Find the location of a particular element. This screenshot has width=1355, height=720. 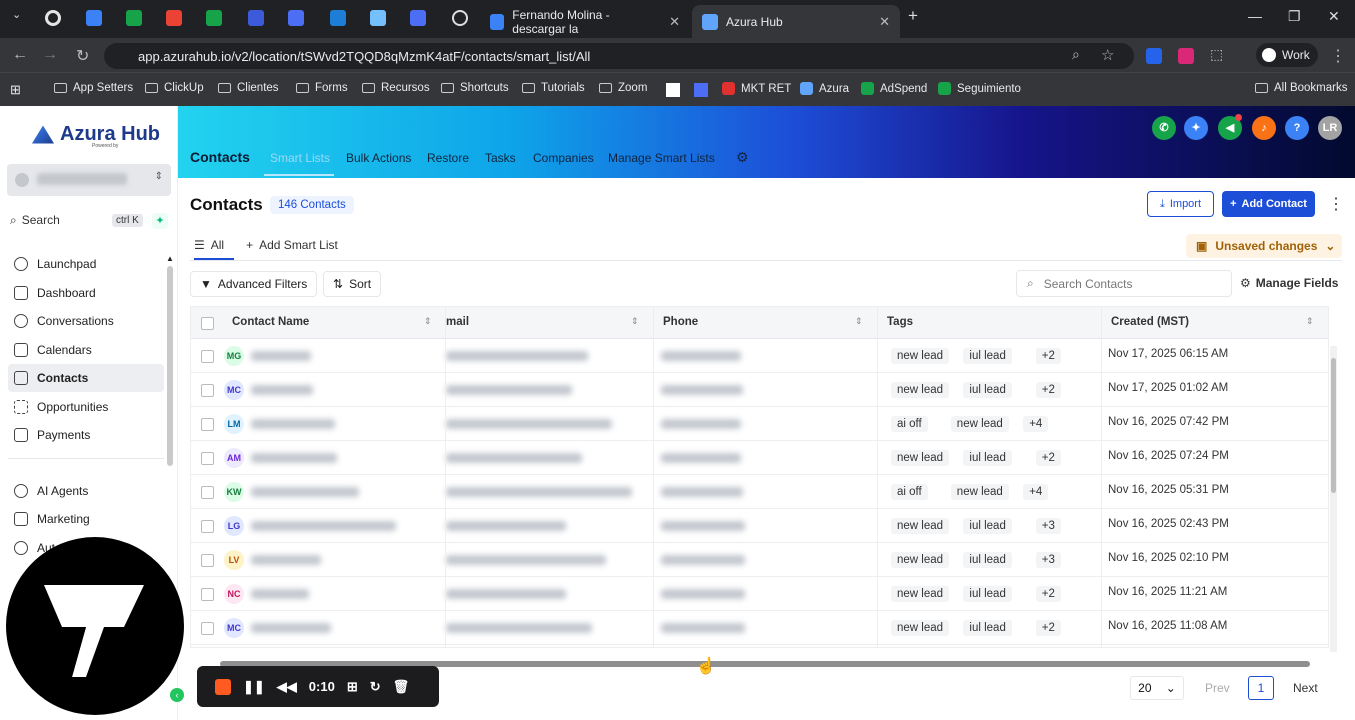

location-switcher: ⇕ is located at coordinates (89, 180).